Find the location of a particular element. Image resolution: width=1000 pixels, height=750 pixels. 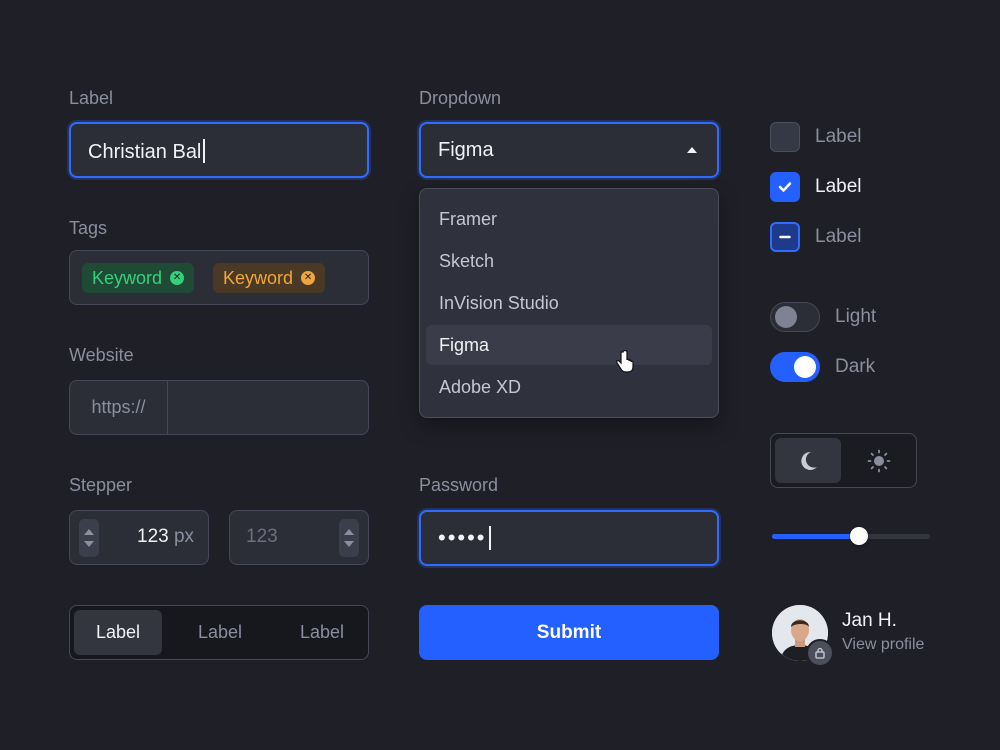

moon-icon is located at coordinates (809, 460).